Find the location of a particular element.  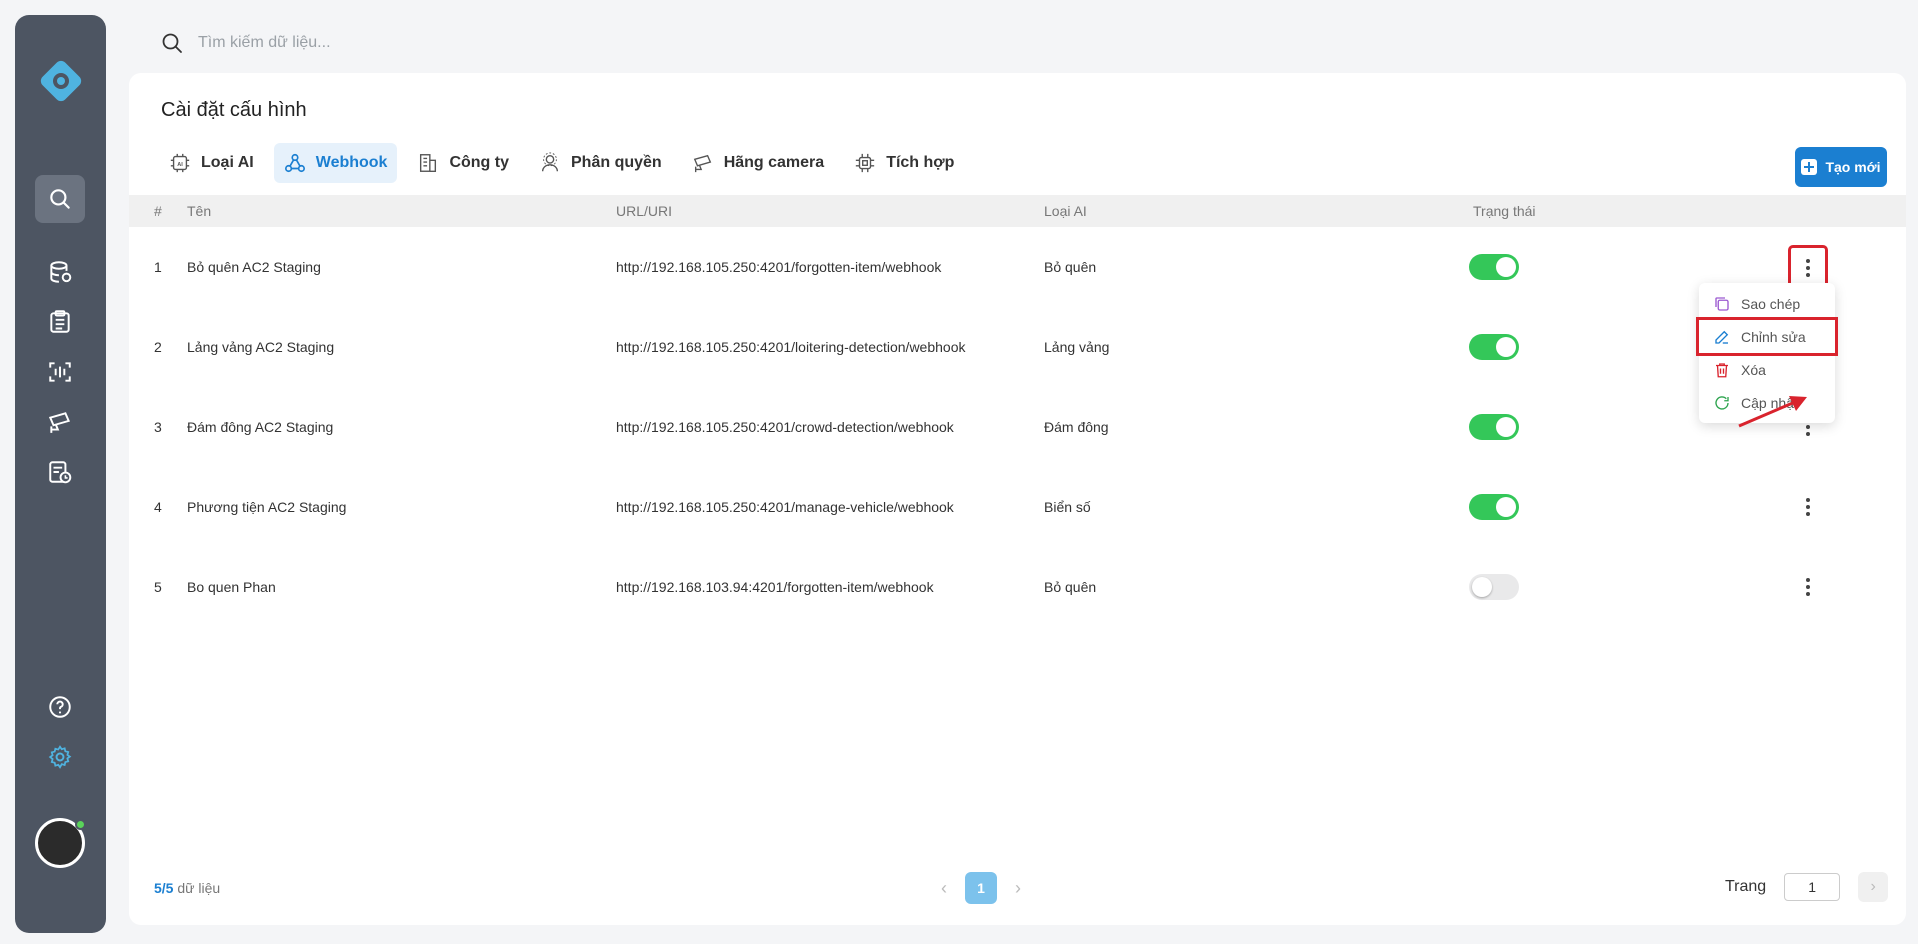

tab-integration: Tích hợp is located at coordinates (904, 163).